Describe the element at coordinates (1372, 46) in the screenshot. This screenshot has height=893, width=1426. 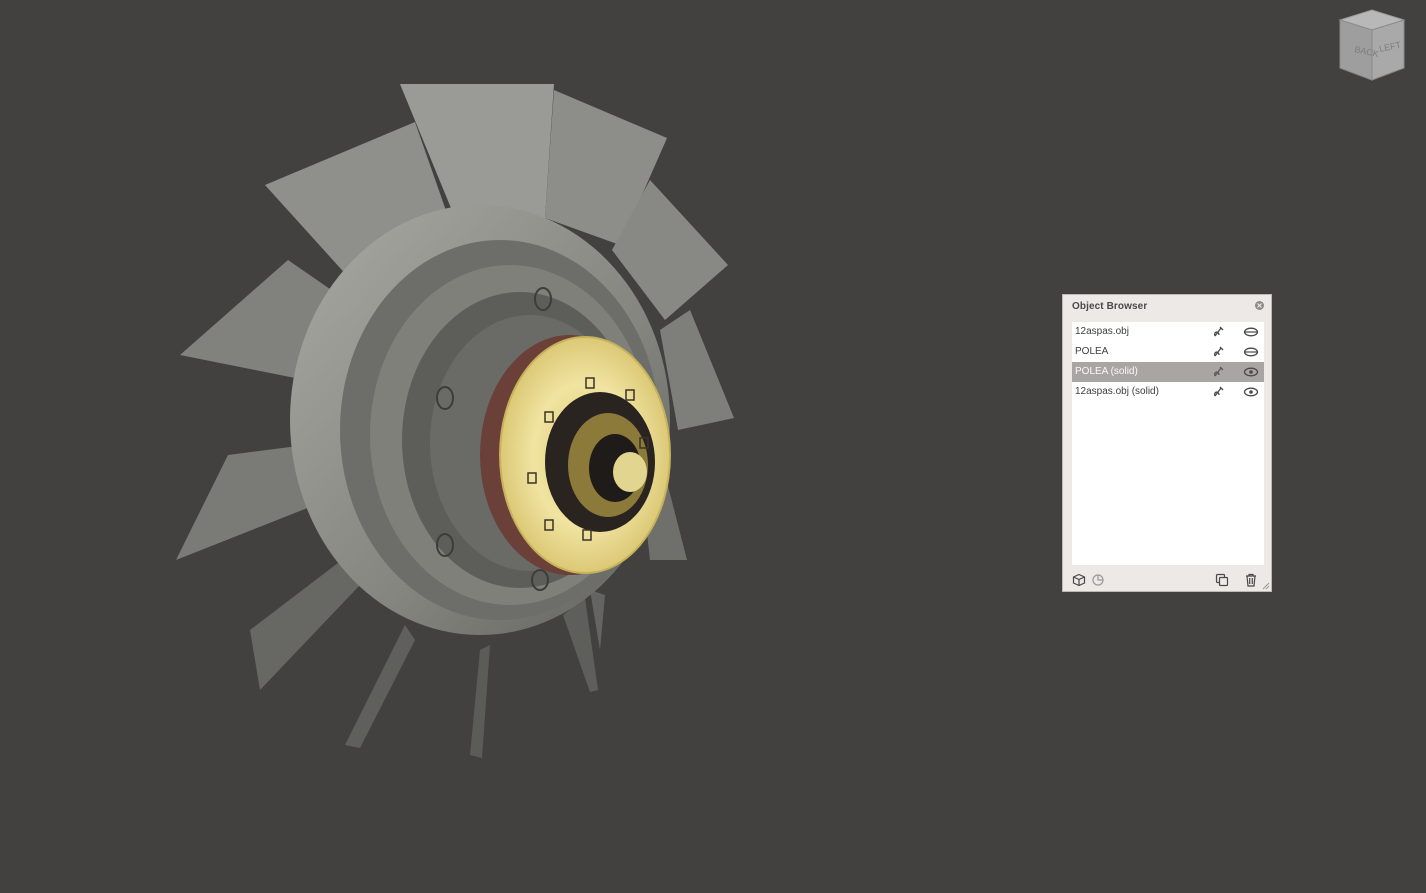
I see `navigation-cube: BACK LEFT` at that location.